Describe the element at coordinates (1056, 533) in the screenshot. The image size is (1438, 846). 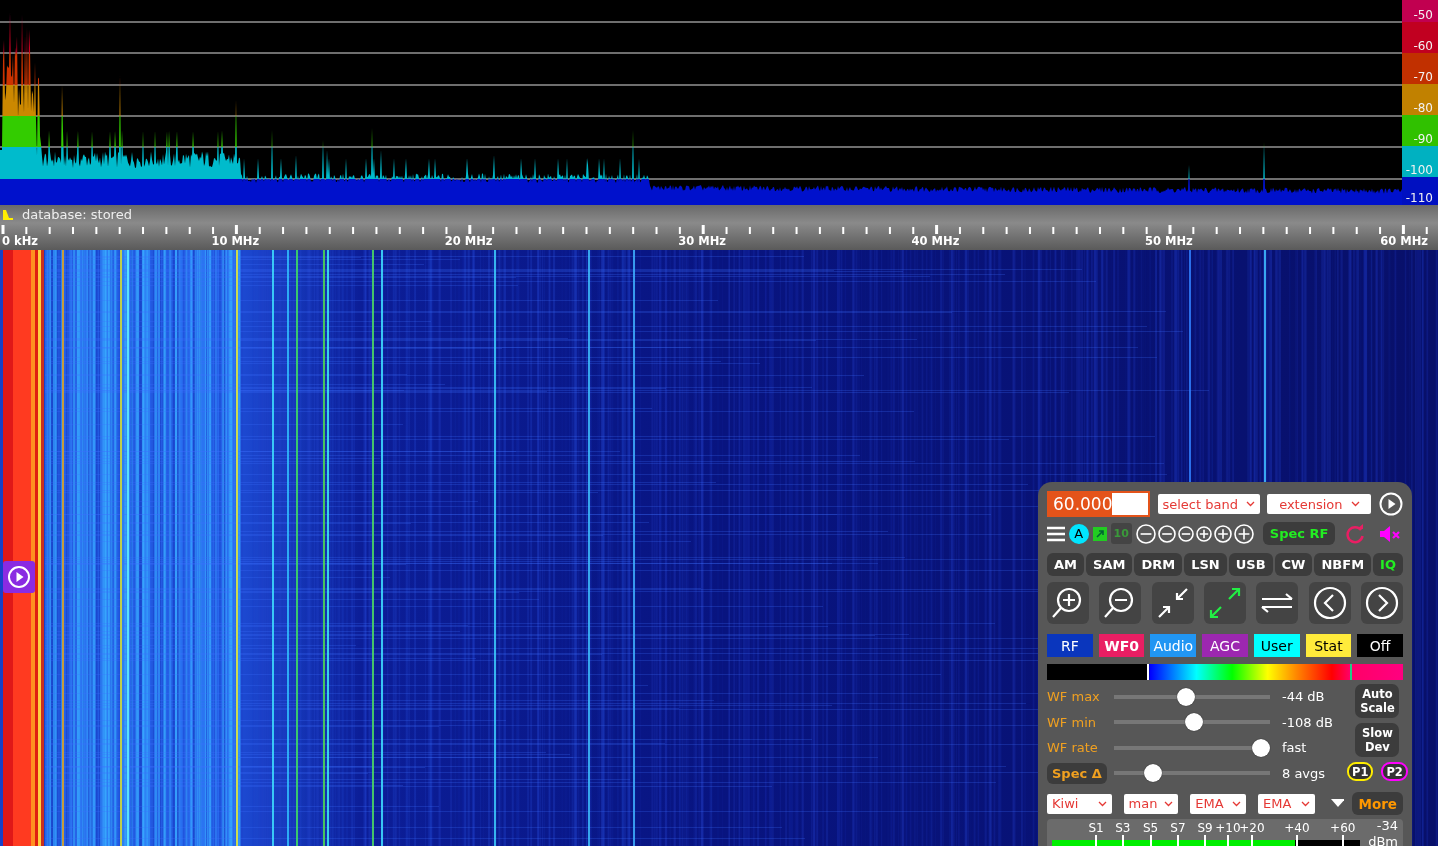
I see `menu-icon` at that location.